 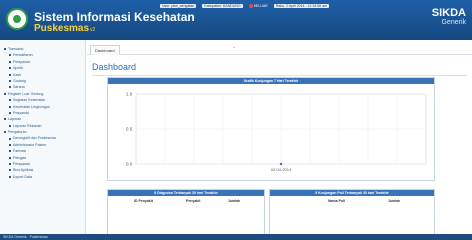 I want to click on x-tick-label: 02-04-2014, so click(x=281, y=169).